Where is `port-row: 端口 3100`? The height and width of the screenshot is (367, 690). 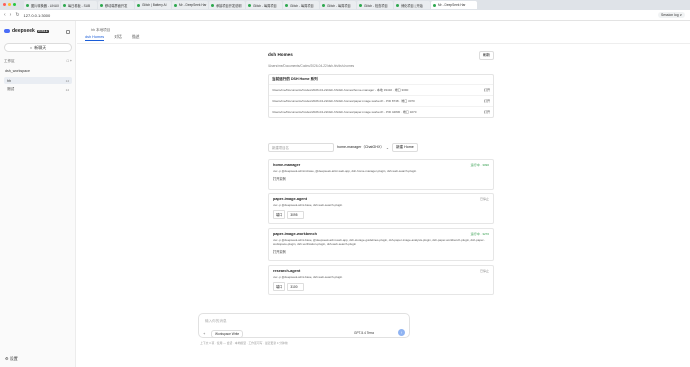
port-row: 端口 3100 is located at coordinates (381, 286).